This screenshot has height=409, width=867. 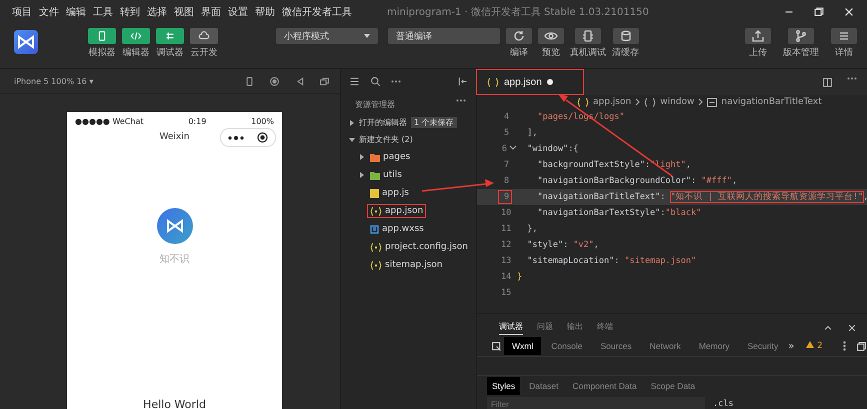 What do you see at coordinates (723, 404) in the screenshot?
I see `cls-toggle: .cls` at bounding box center [723, 404].